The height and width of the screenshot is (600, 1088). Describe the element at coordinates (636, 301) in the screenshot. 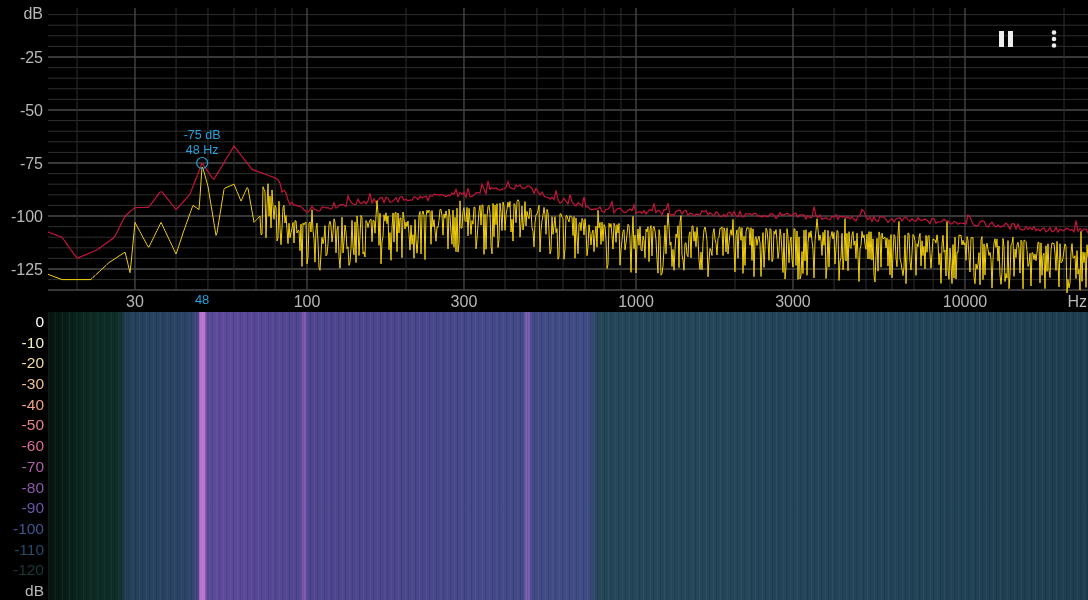

I see `x-axis-tick: 1000` at that location.